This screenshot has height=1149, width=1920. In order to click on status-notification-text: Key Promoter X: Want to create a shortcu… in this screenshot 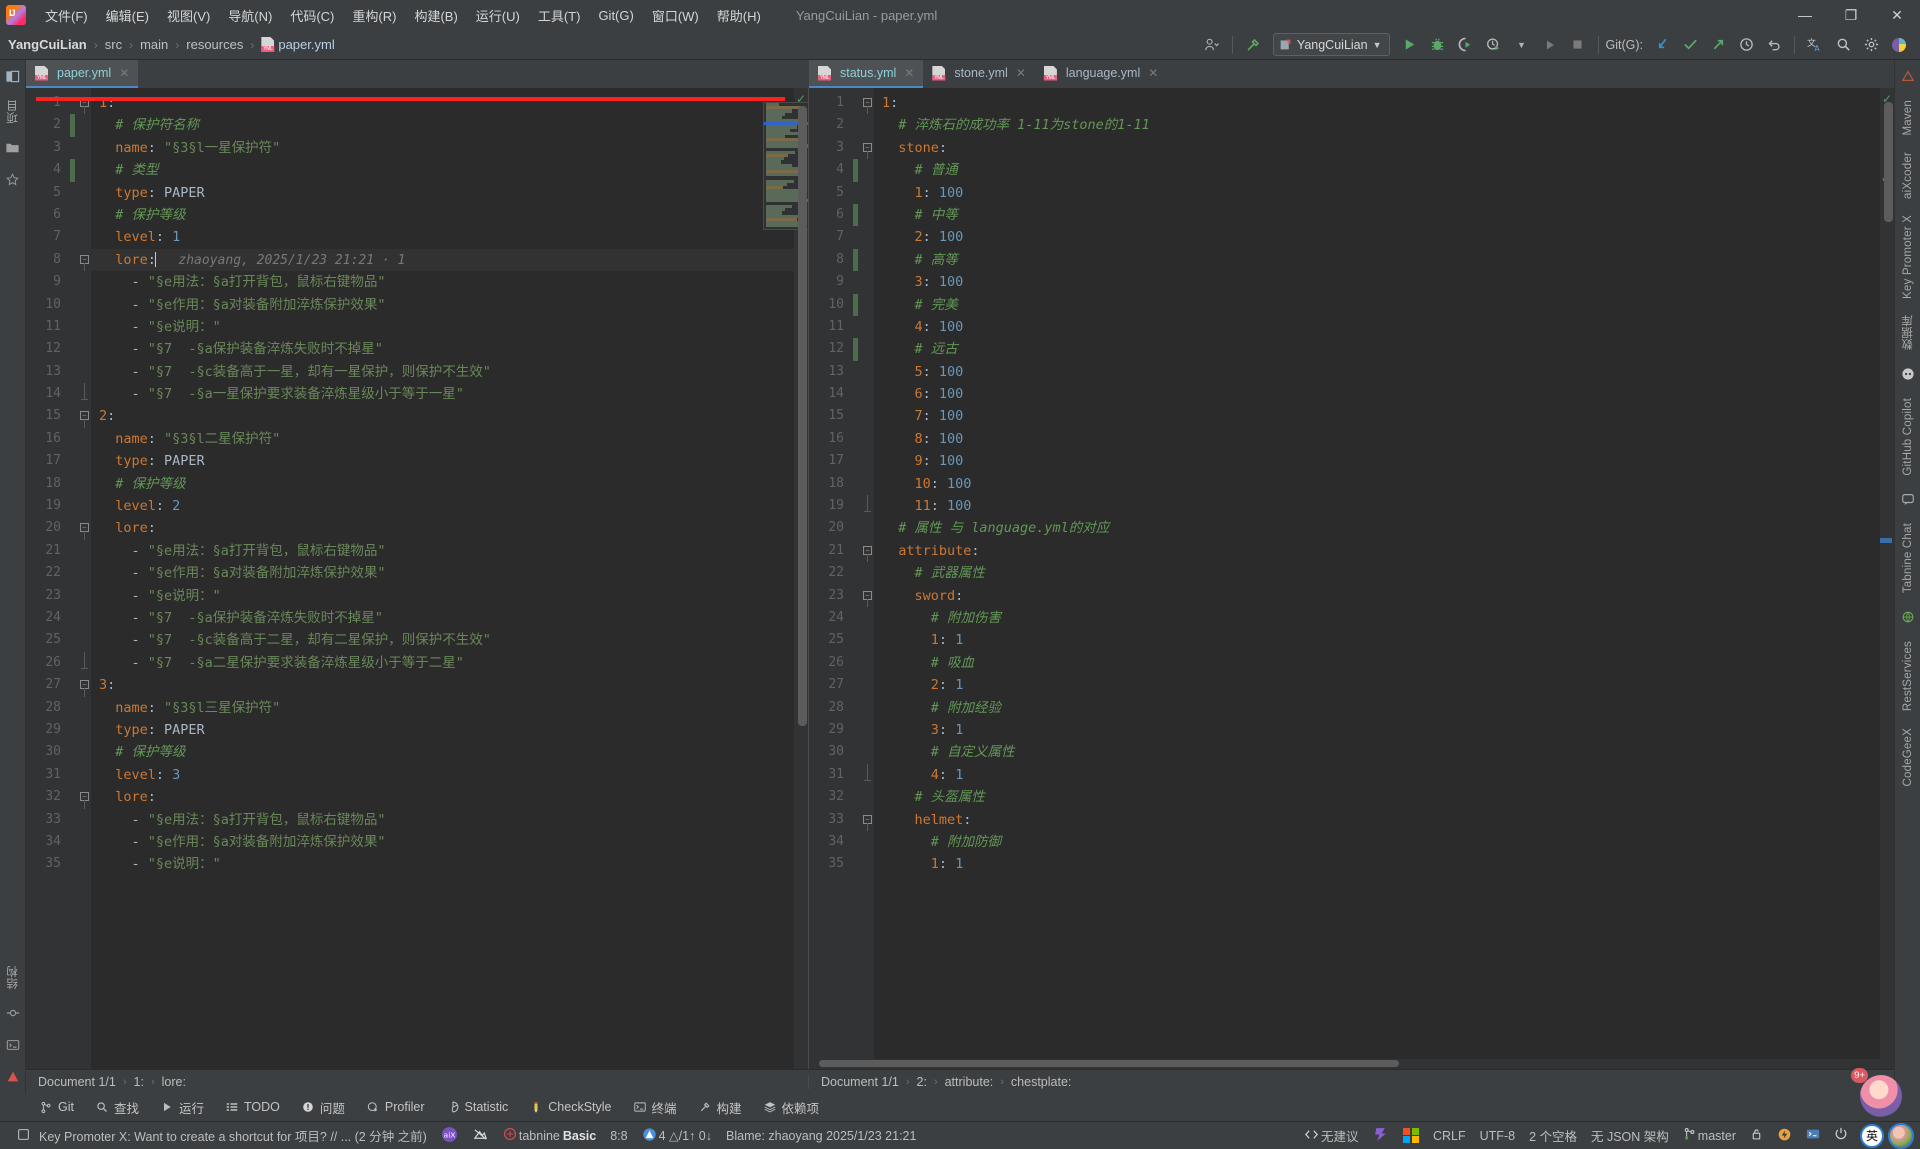, I will do `click(233, 1135)`.